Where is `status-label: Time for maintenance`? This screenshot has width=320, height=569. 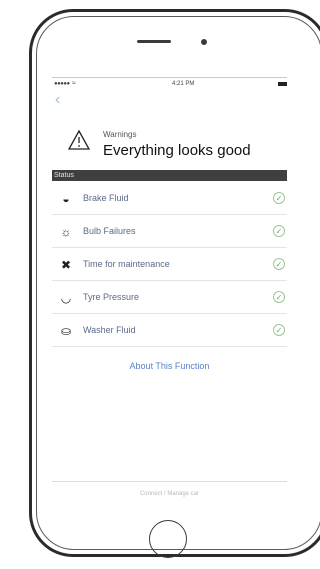
status-label: Time for maintenance is located at coordinates (126, 264).